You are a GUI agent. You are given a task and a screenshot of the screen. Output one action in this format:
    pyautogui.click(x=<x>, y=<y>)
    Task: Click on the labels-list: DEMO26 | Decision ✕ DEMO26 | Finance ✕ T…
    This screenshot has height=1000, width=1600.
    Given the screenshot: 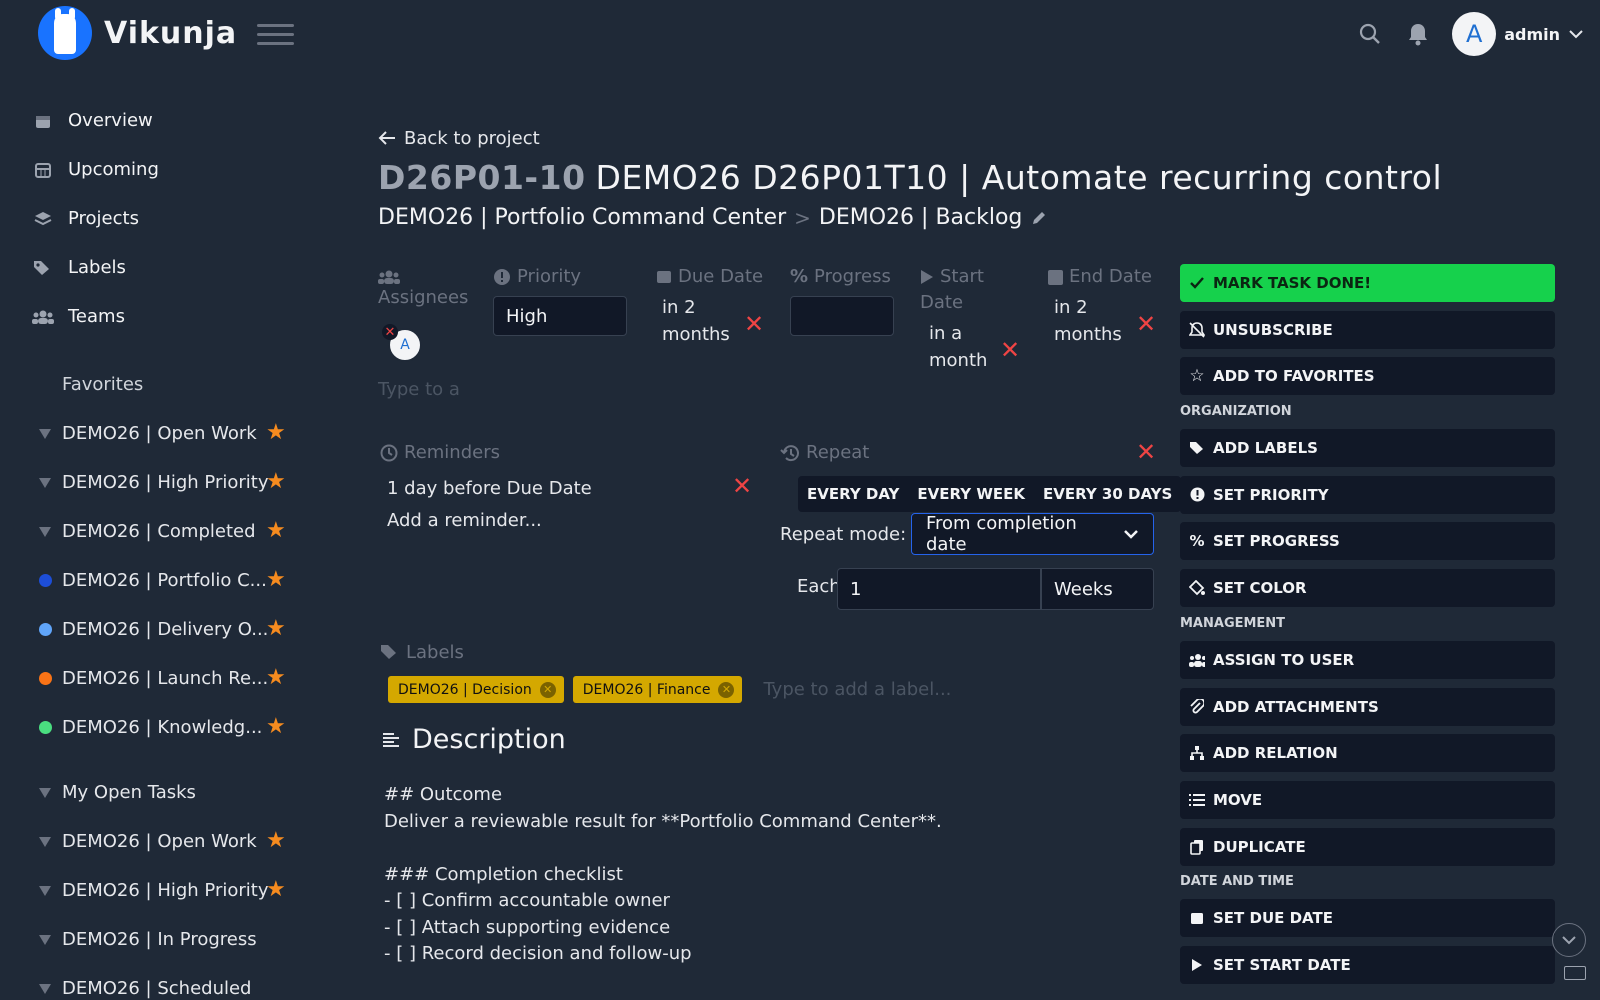 What is the action you would take?
    pyautogui.click(x=669, y=689)
    